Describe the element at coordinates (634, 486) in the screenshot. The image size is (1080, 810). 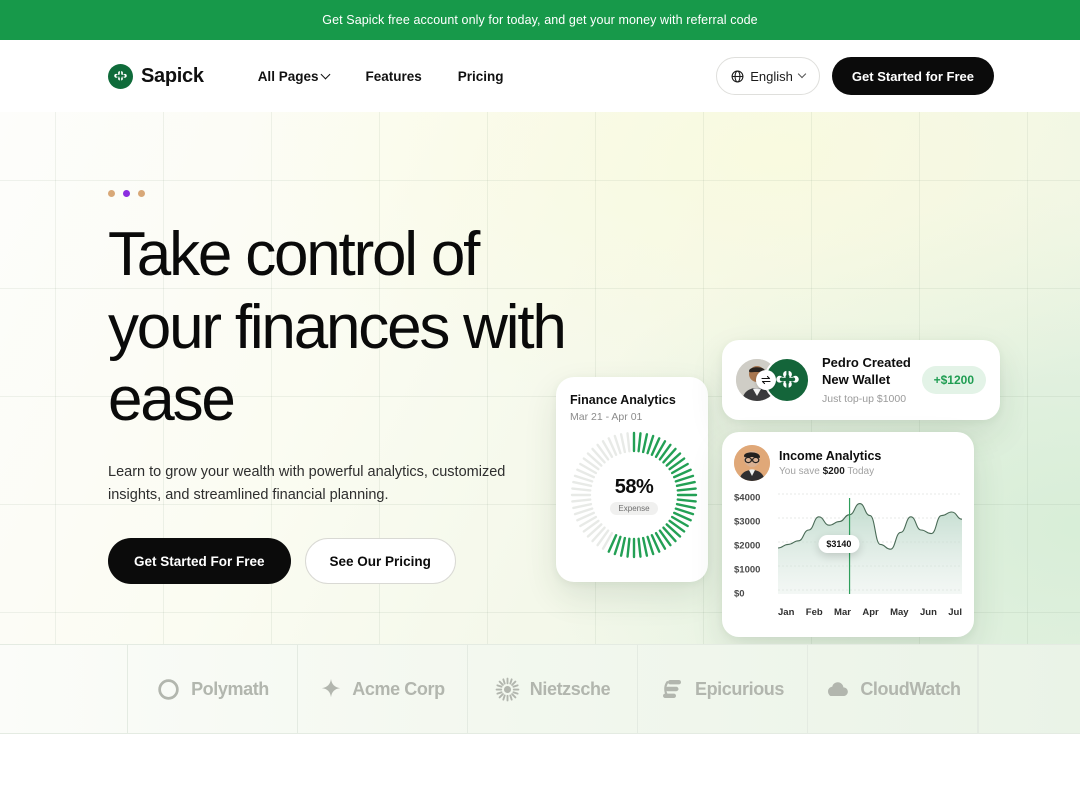
I see `donut-percent: 58%` at that location.